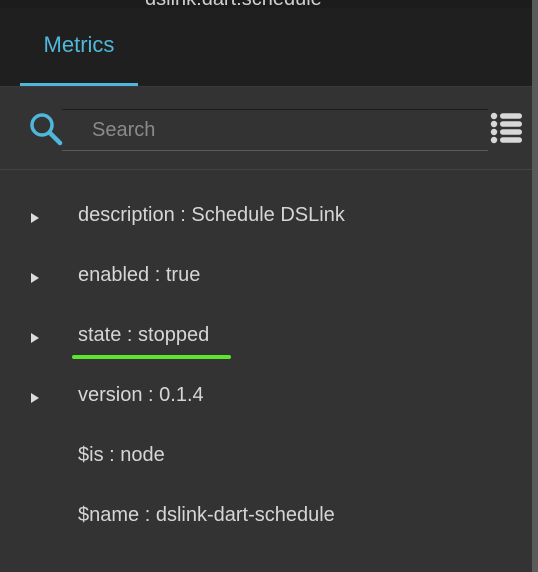  Describe the element at coordinates (266, 336) in the screenshot. I see `property-row-state: state : stopped` at that location.